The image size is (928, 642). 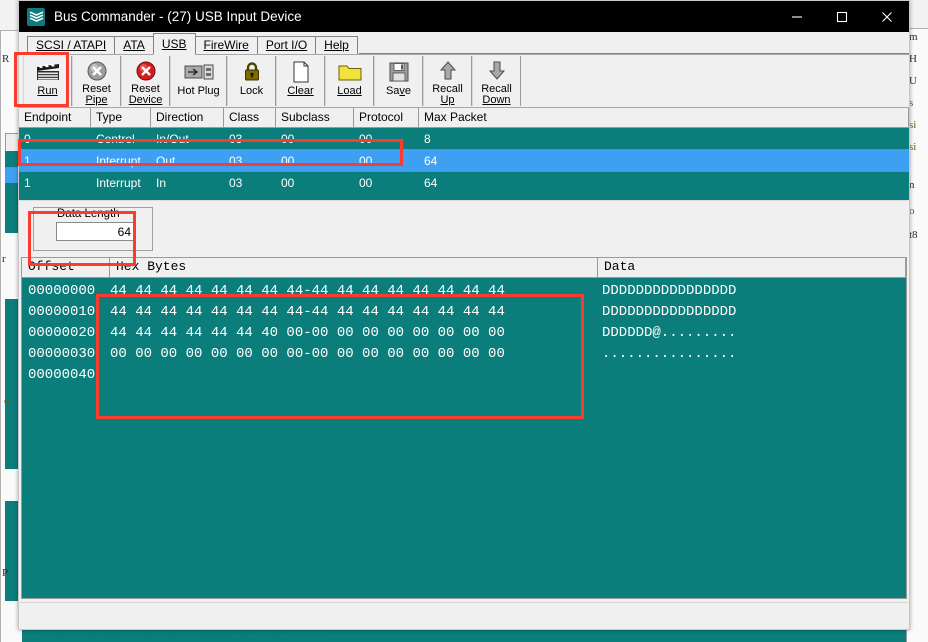 I want to click on recall-down-button: Recall Down, so click(x=496, y=81).